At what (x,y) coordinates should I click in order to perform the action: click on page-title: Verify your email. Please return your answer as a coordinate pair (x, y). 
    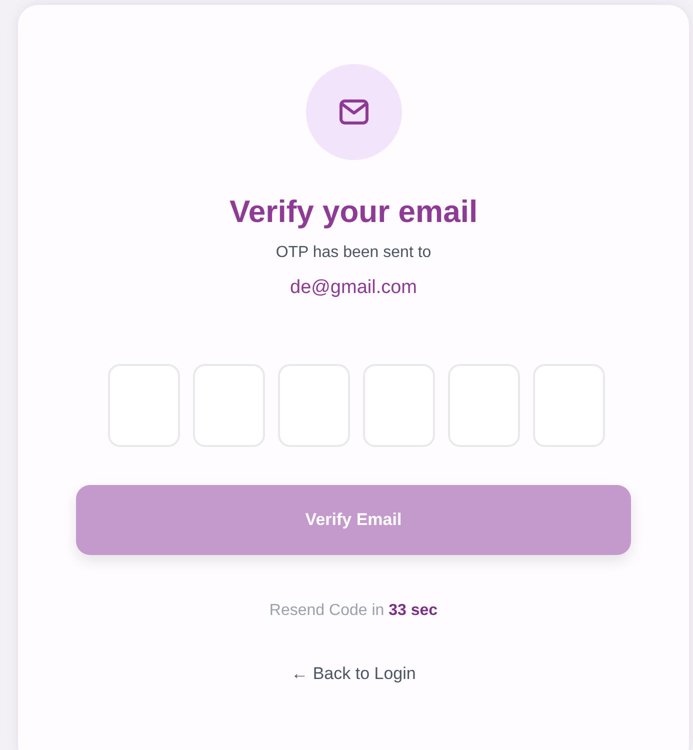
    Looking at the image, I should click on (353, 212).